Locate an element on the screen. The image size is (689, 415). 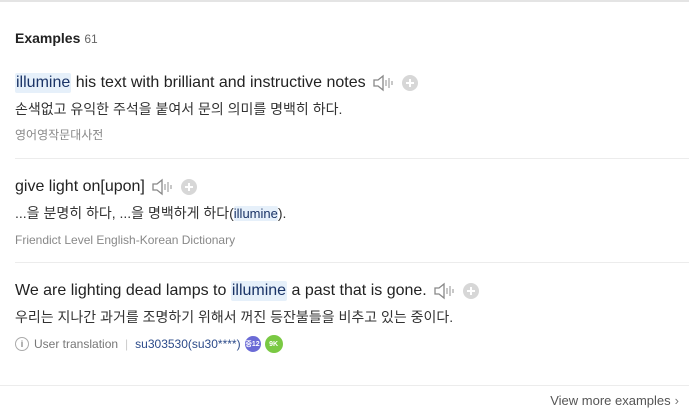
sentence-text: We are lighting dead lamps to is located at coordinates (123, 290).